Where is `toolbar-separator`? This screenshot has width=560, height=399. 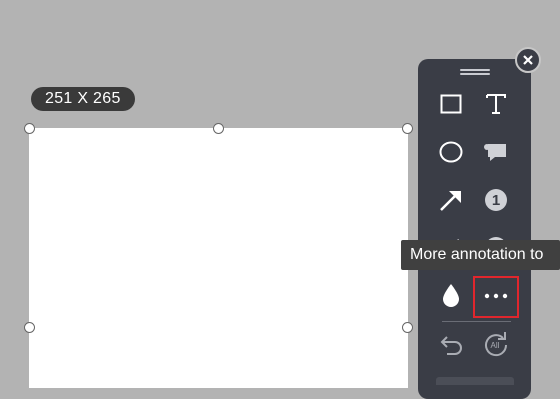
toolbar-separator is located at coordinates (476, 321).